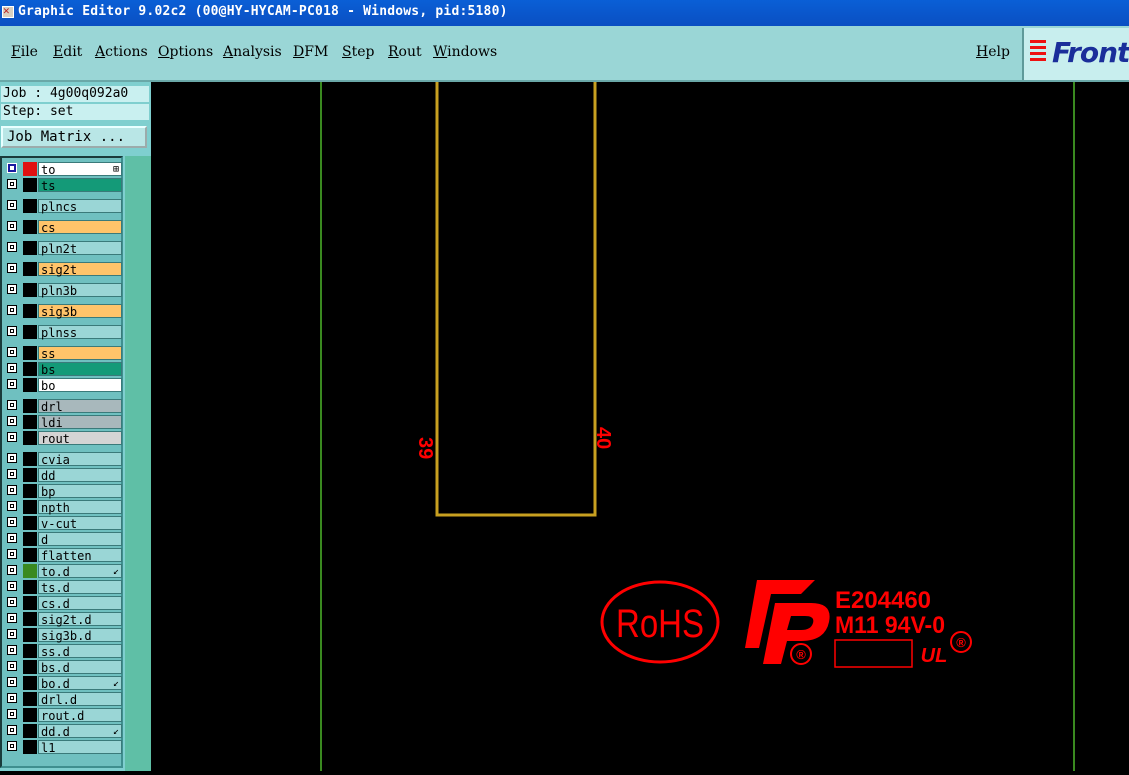 Image resolution: width=1129 pixels, height=775 pixels. What do you see at coordinates (310, 52) in the screenshot?
I see `menu-dfm: DFM` at bounding box center [310, 52].